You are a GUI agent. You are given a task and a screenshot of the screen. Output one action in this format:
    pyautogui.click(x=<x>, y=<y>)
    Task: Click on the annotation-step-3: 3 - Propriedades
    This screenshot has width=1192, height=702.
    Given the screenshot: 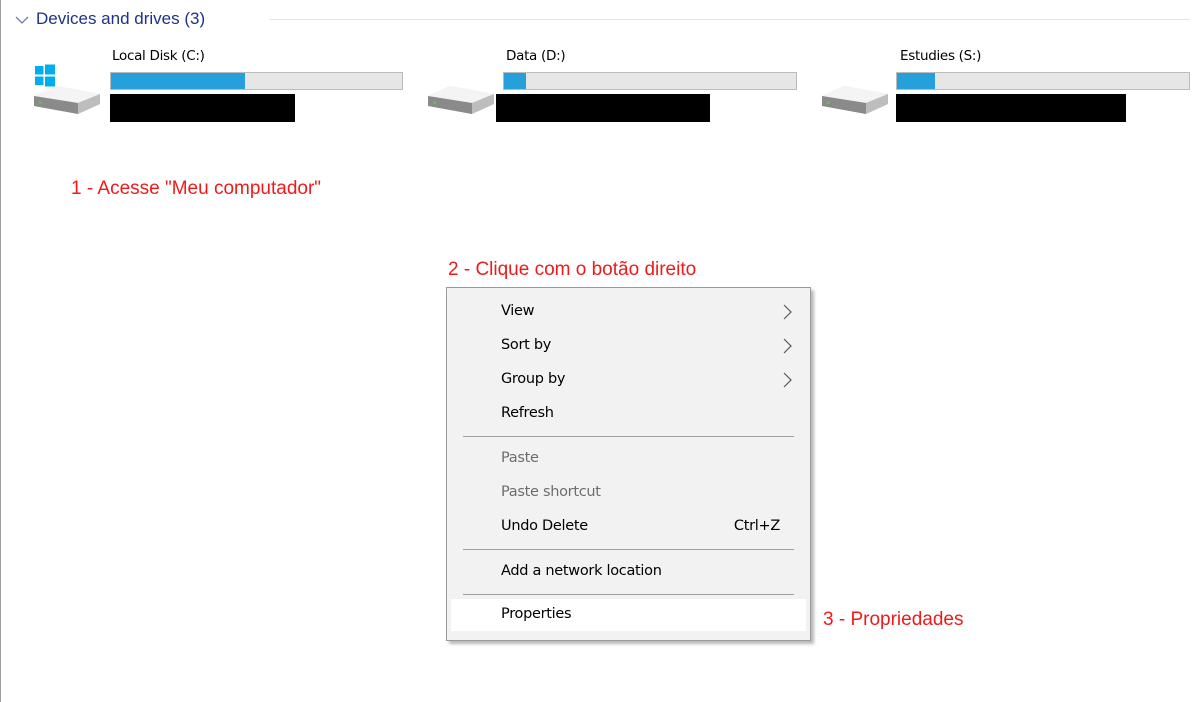 What is the action you would take?
    pyautogui.click(x=893, y=619)
    